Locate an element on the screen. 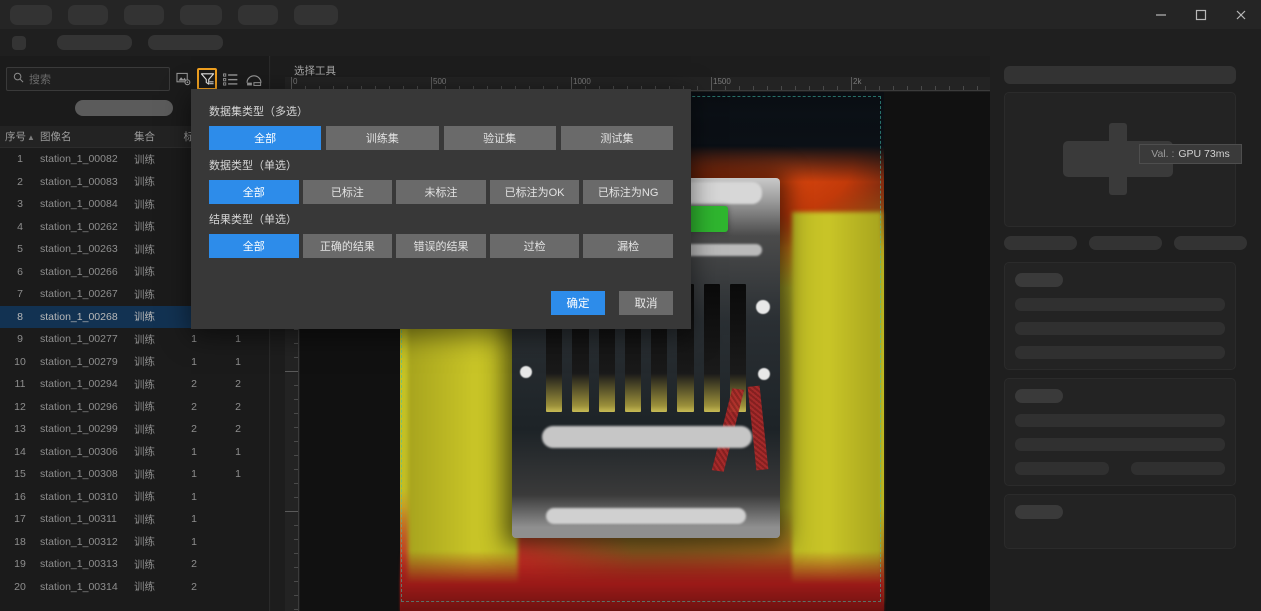 Image resolution: width=1261 pixels, height=611 pixels. tool-label: 选择工具 is located at coordinates (315, 71).